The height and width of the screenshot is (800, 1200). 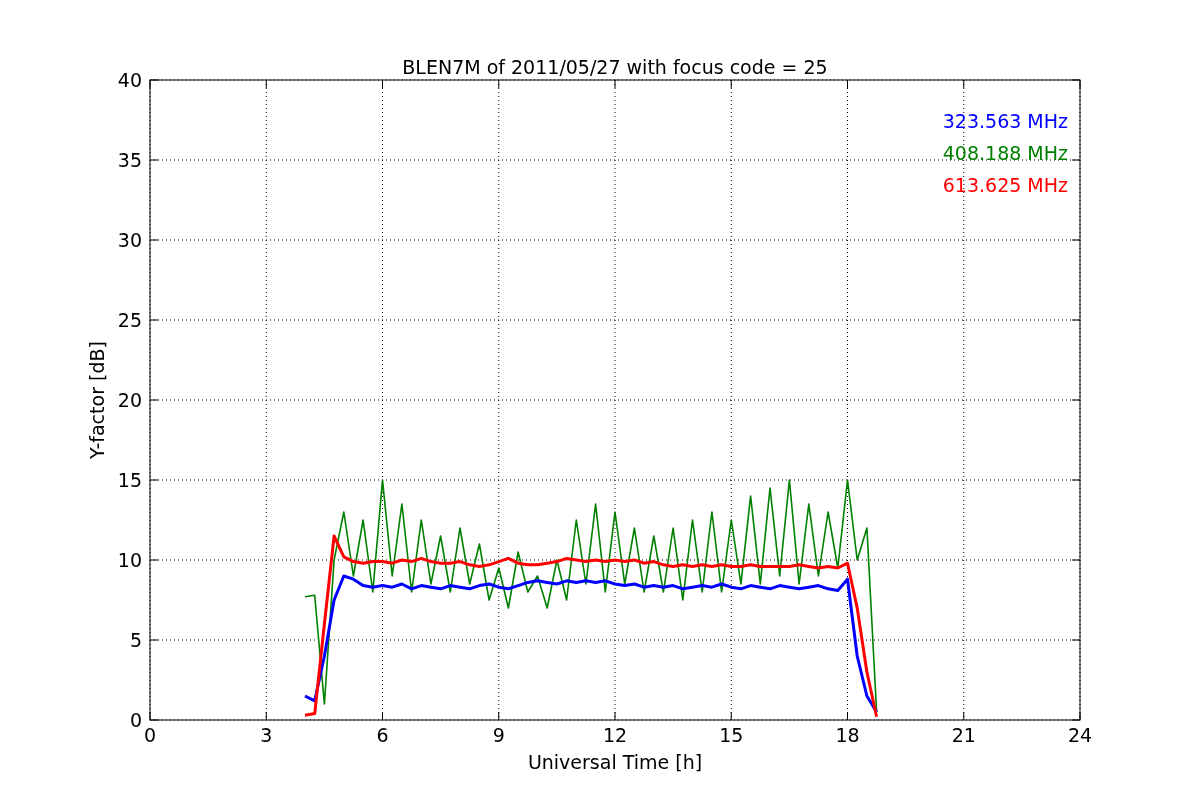 What do you see at coordinates (129, 80) in the screenshot?
I see `tick-label: 40` at bounding box center [129, 80].